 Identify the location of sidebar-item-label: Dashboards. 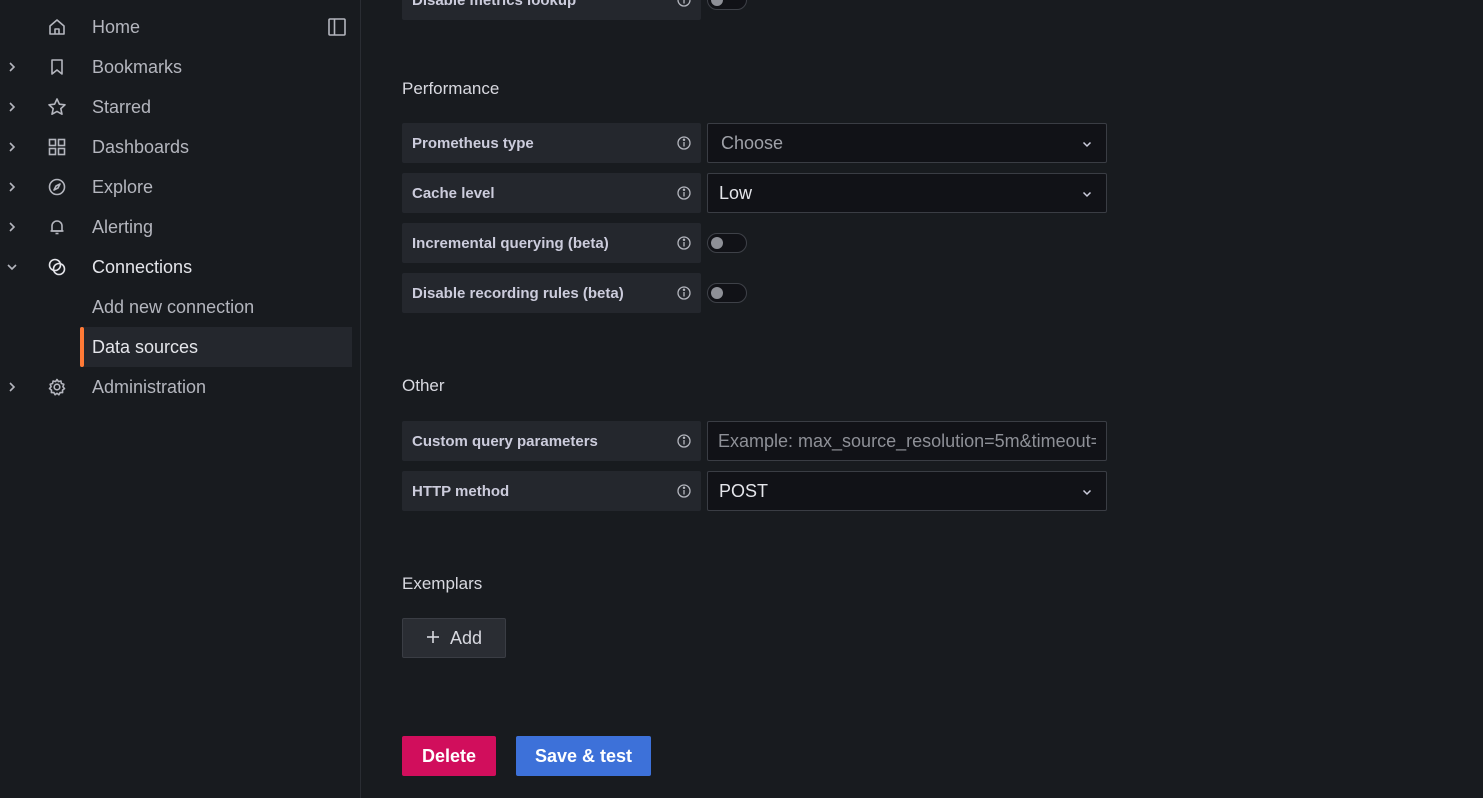
(141, 146).